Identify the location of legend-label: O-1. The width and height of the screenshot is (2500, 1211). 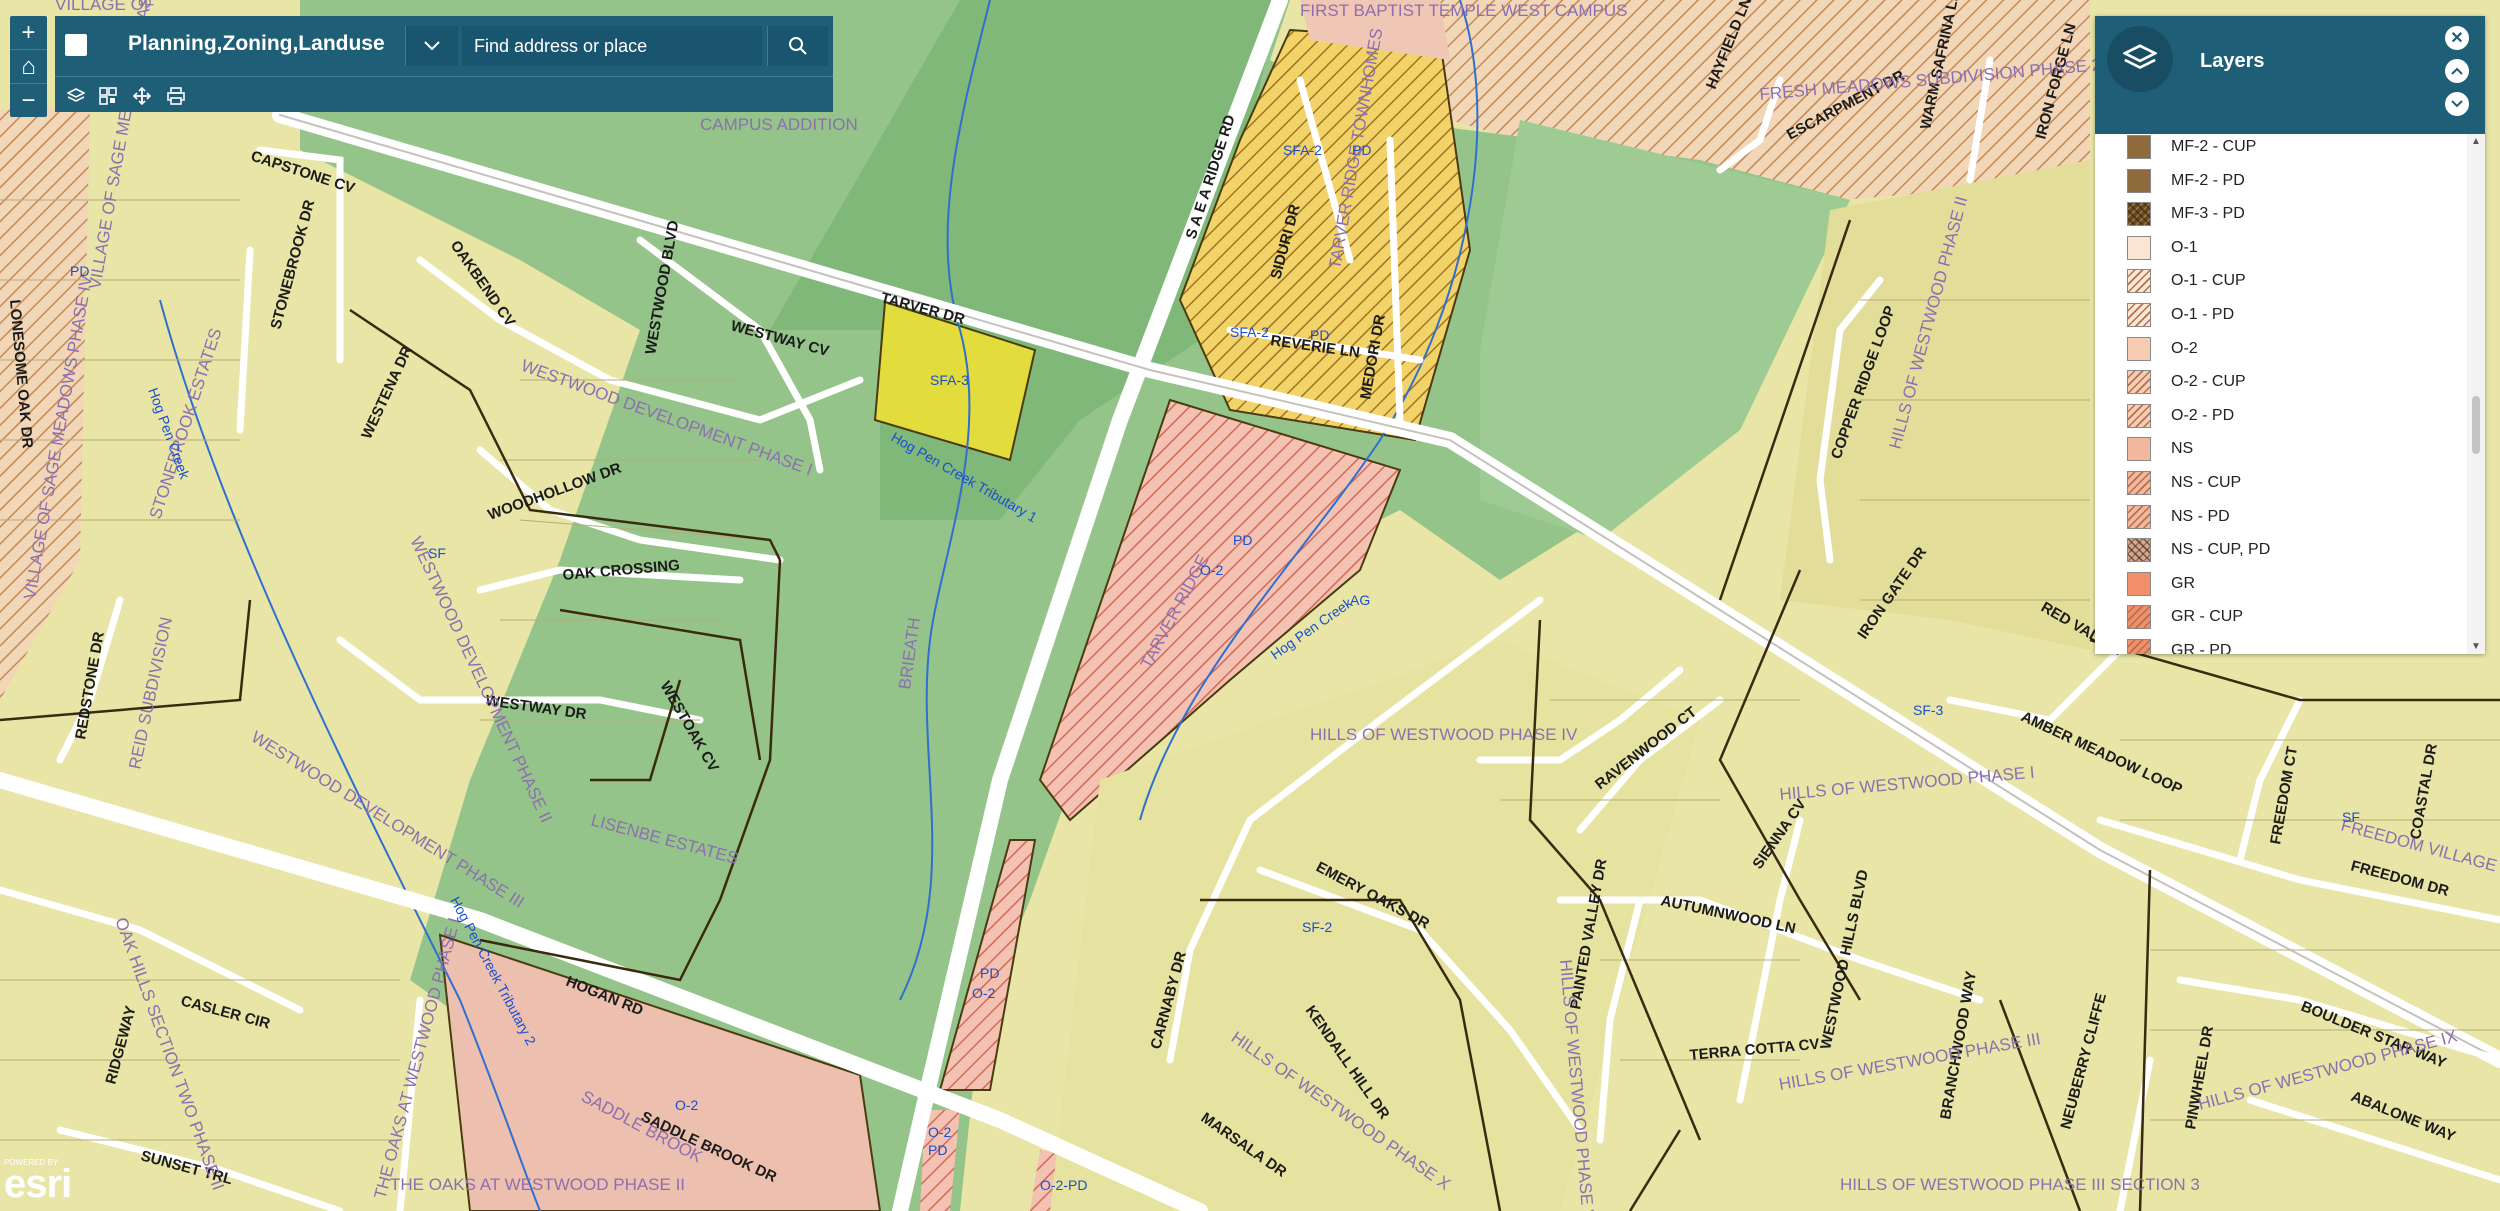
(2184, 247).